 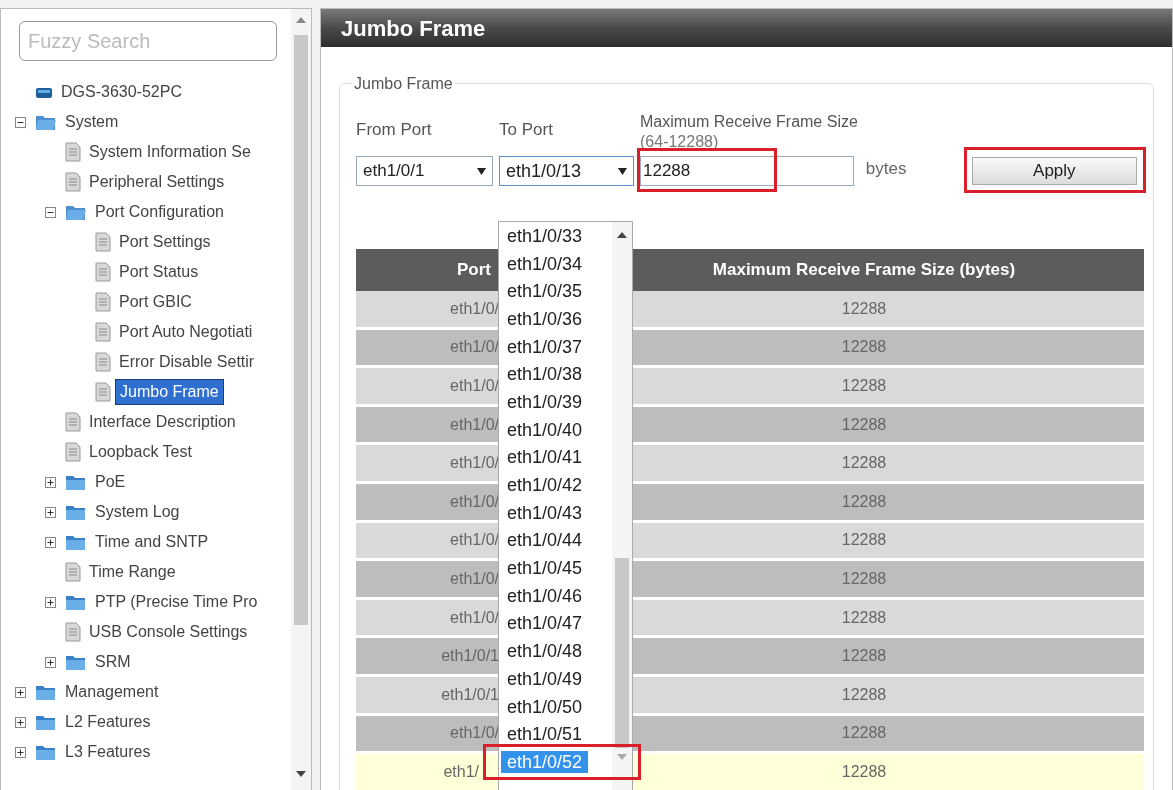 I want to click on dropdown-option: eth1/0/50, so click(x=545, y=706).